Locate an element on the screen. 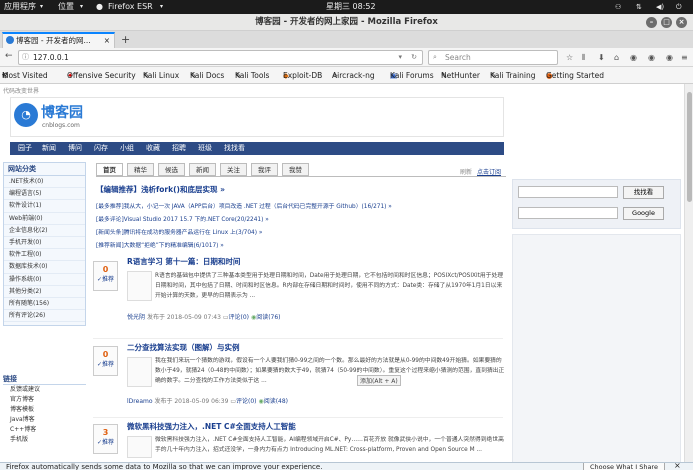  digg-count: 0 is located at coordinates (105, 269).